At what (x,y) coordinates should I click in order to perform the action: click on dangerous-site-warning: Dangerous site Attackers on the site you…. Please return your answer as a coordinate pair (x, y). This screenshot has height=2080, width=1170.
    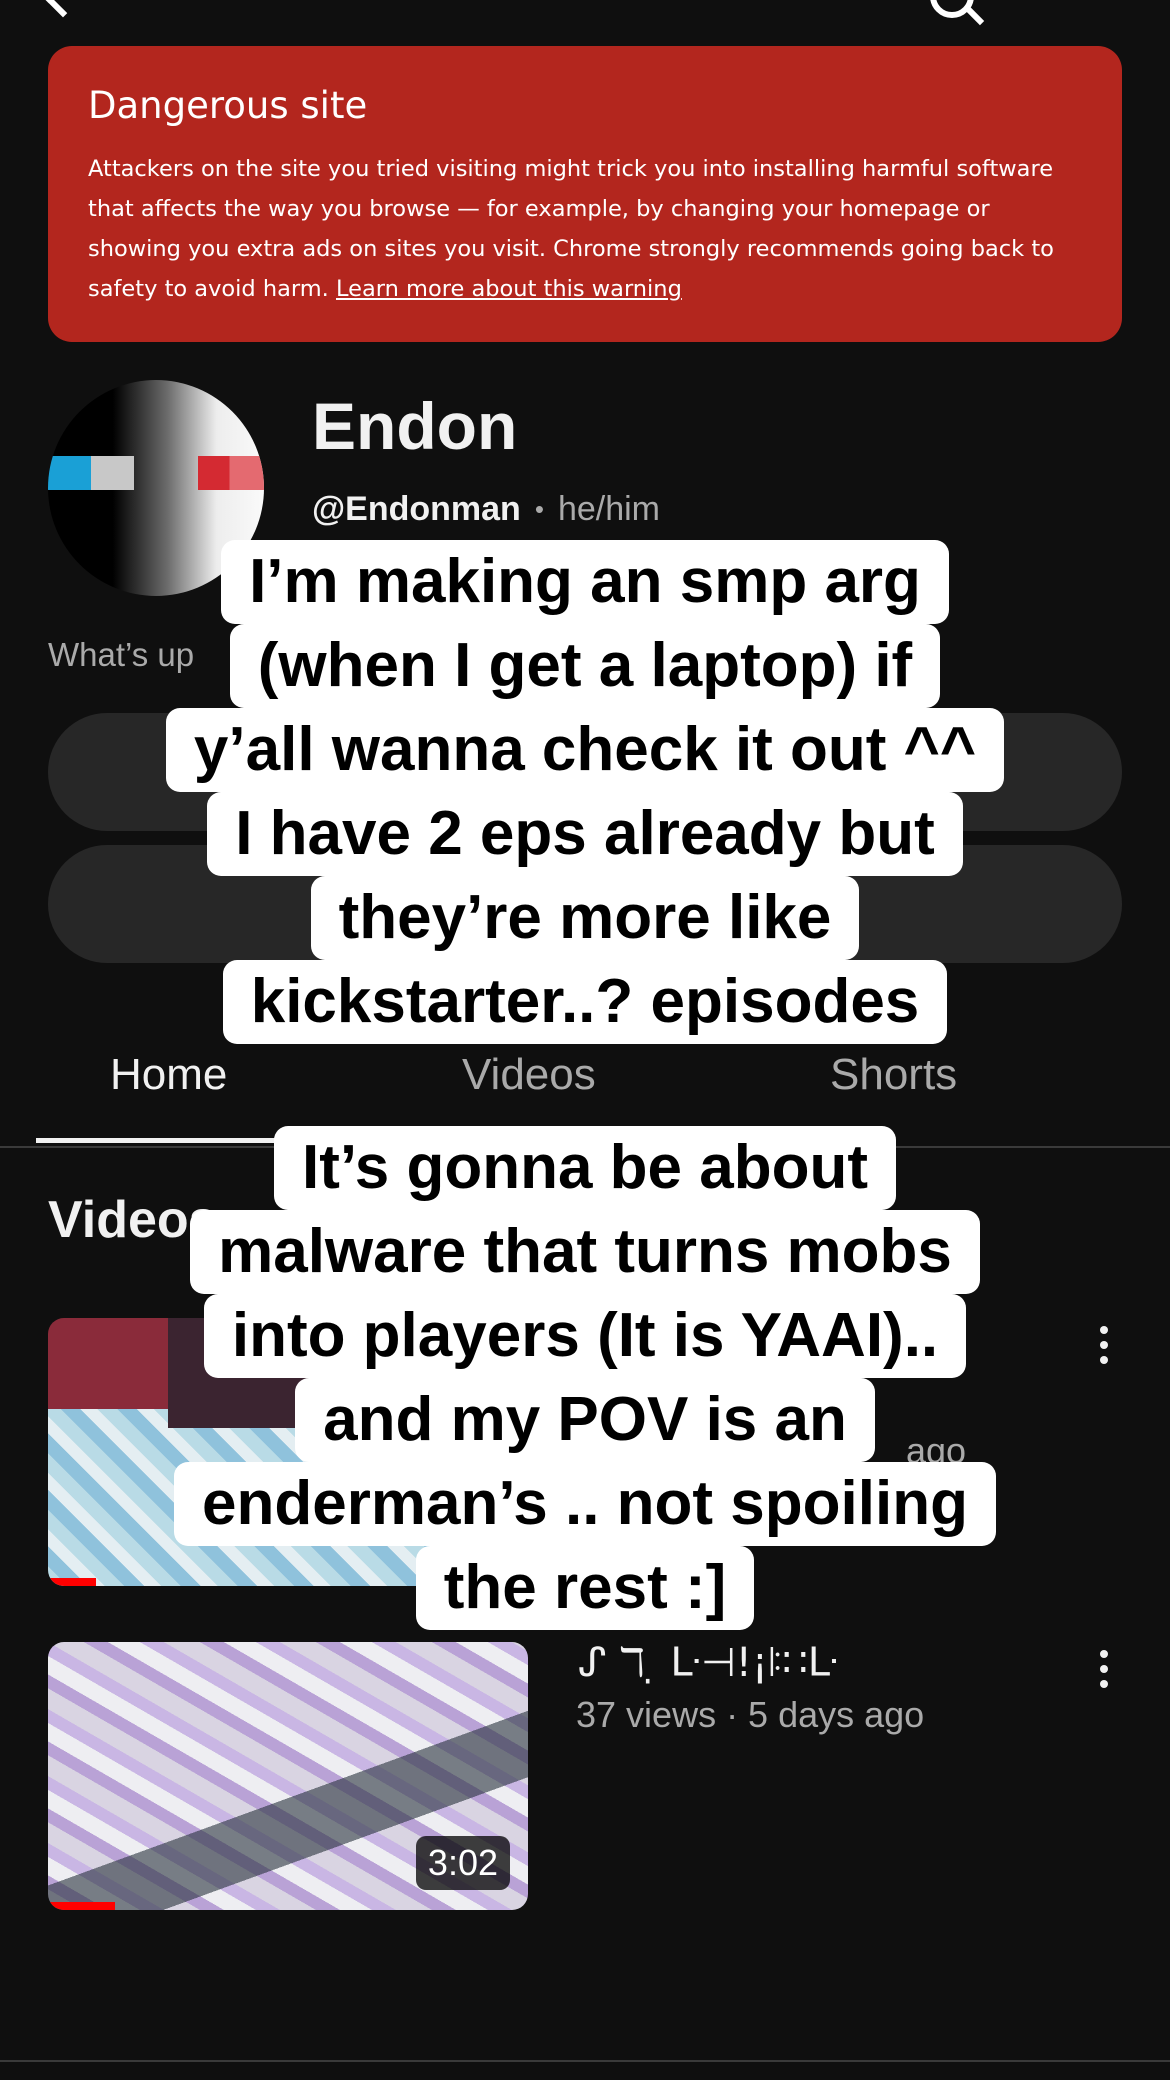
    Looking at the image, I should click on (585, 194).